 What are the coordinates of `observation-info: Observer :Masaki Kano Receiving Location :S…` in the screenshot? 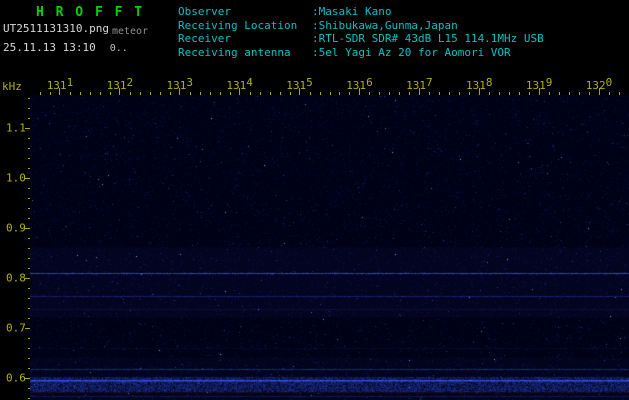 It's located at (361, 32).